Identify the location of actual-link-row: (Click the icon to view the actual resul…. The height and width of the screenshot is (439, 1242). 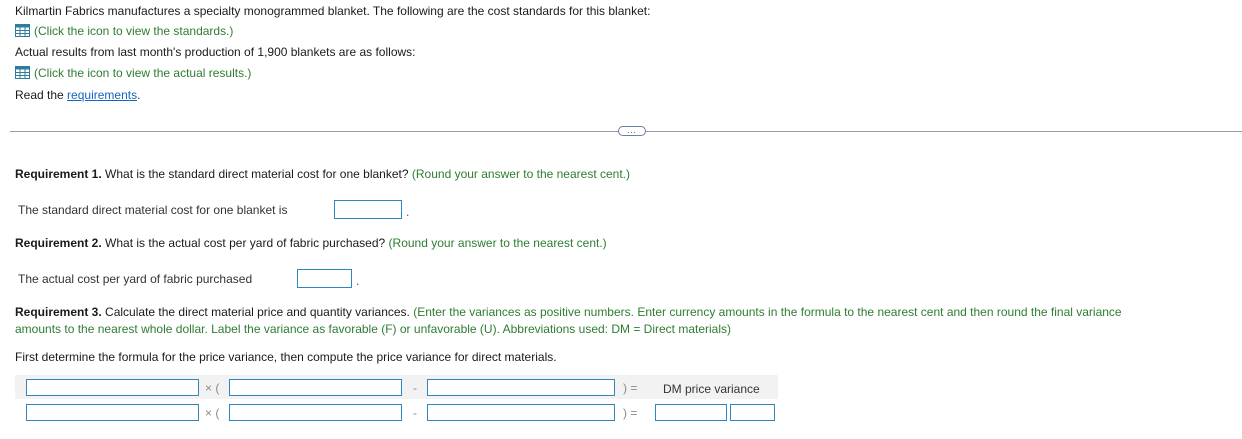
(133, 73).